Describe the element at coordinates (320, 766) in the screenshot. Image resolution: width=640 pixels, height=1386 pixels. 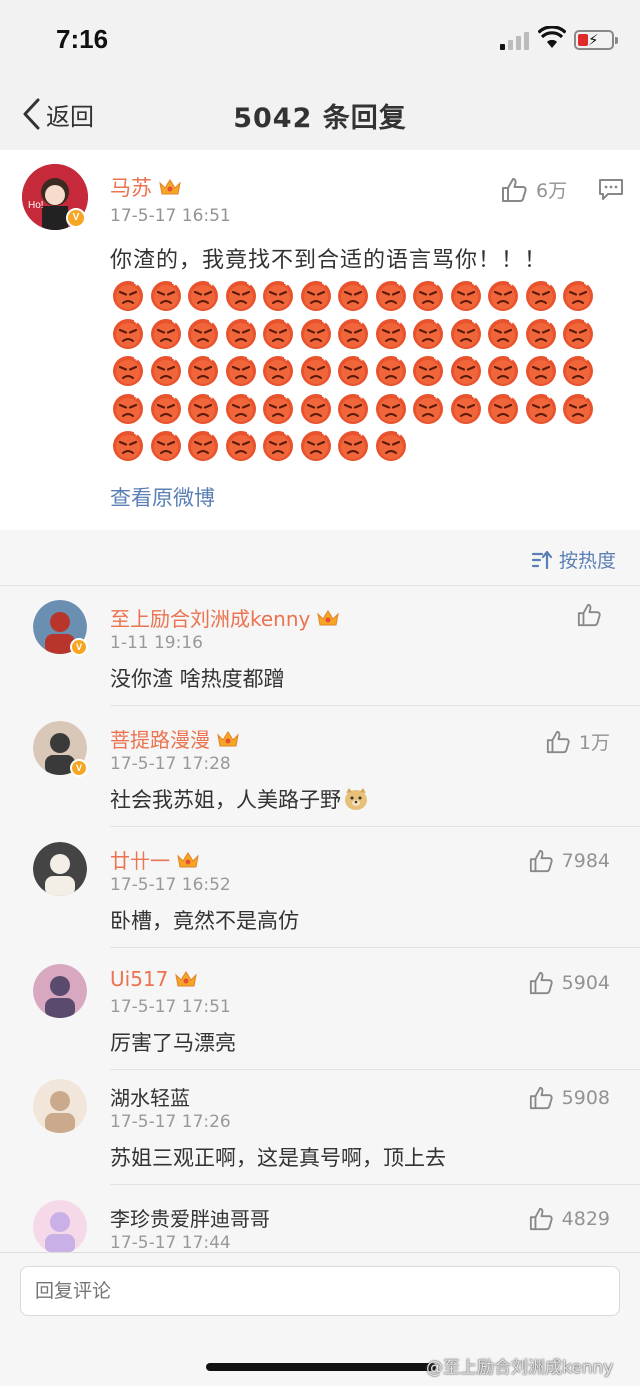
I see `comment-item: V 菩提路漫漫 17-5-17 17:28 社会我苏姐，人美路子野 1万` at that location.